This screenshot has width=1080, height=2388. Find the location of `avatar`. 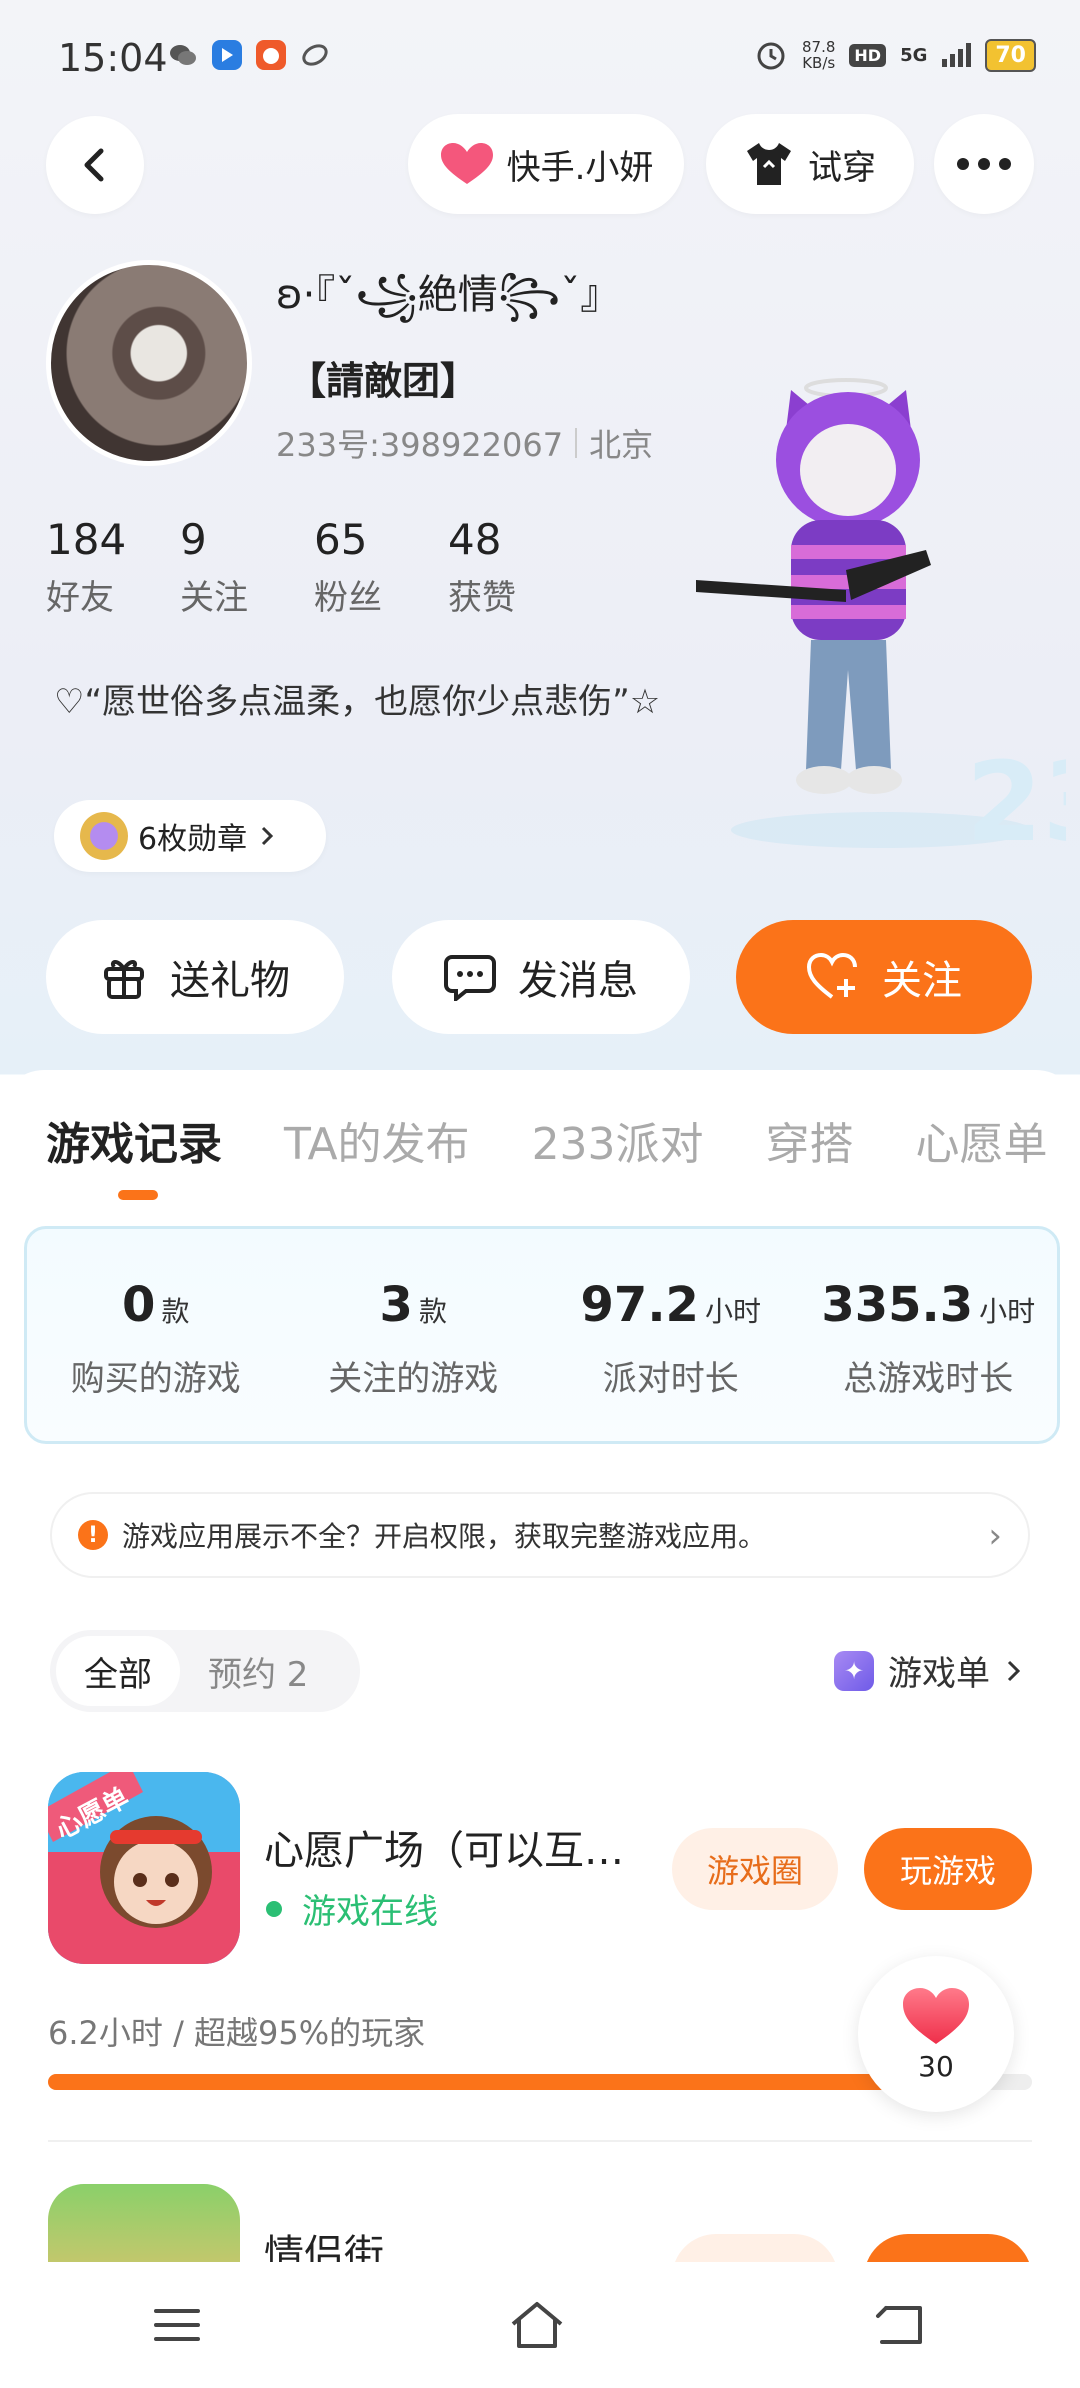

avatar is located at coordinates (149, 363).